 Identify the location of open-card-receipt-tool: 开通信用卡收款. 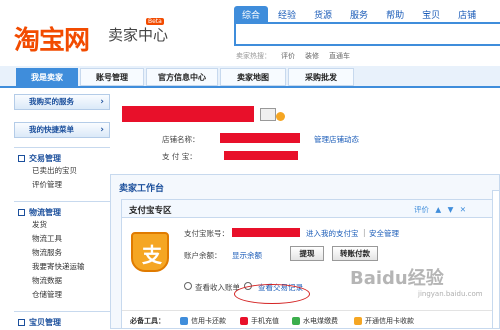
(384, 321).